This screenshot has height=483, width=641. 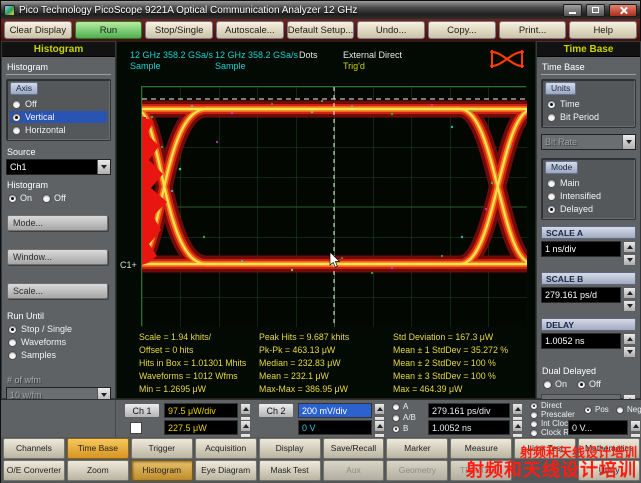 What do you see at coordinates (199, 363) in the screenshot?
I see `measurement-cell: Hits in Box = 1.01301 Mhits` at bounding box center [199, 363].